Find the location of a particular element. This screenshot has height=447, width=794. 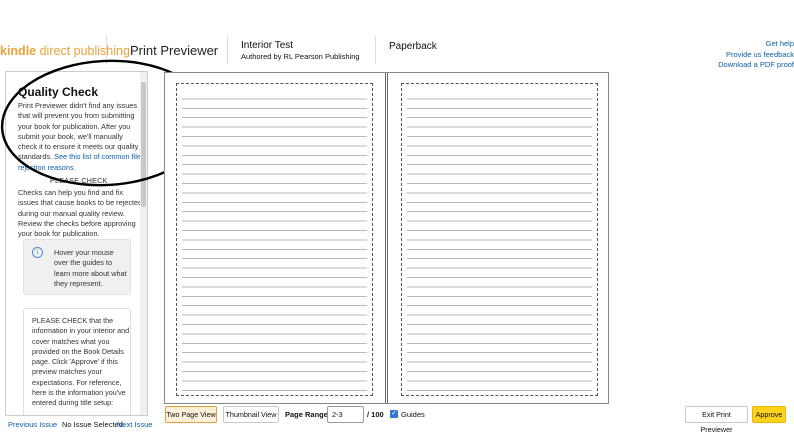

book-author: Authored by RL Pearson Publishing is located at coordinates (300, 56).